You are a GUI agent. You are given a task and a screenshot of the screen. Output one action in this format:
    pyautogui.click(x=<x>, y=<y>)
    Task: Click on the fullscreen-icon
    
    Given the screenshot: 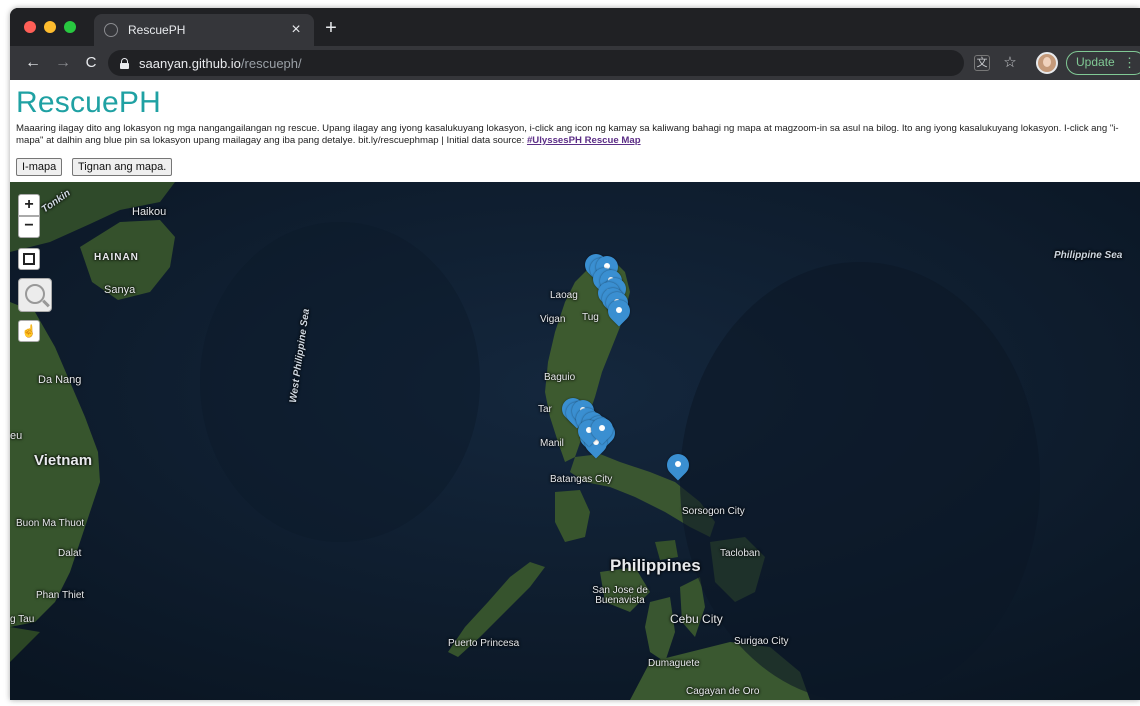 What is the action you would take?
    pyautogui.click(x=29, y=259)
    